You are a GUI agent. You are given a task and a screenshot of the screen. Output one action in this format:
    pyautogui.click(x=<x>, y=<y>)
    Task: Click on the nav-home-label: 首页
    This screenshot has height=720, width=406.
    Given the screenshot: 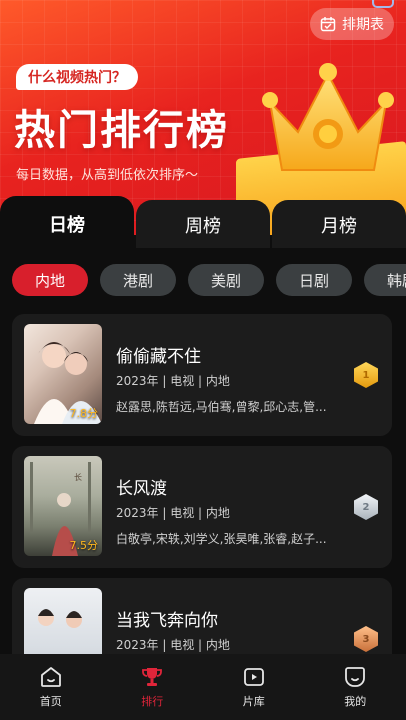 What is the action you would take?
    pyautogui.click(x=50, y=701)
    